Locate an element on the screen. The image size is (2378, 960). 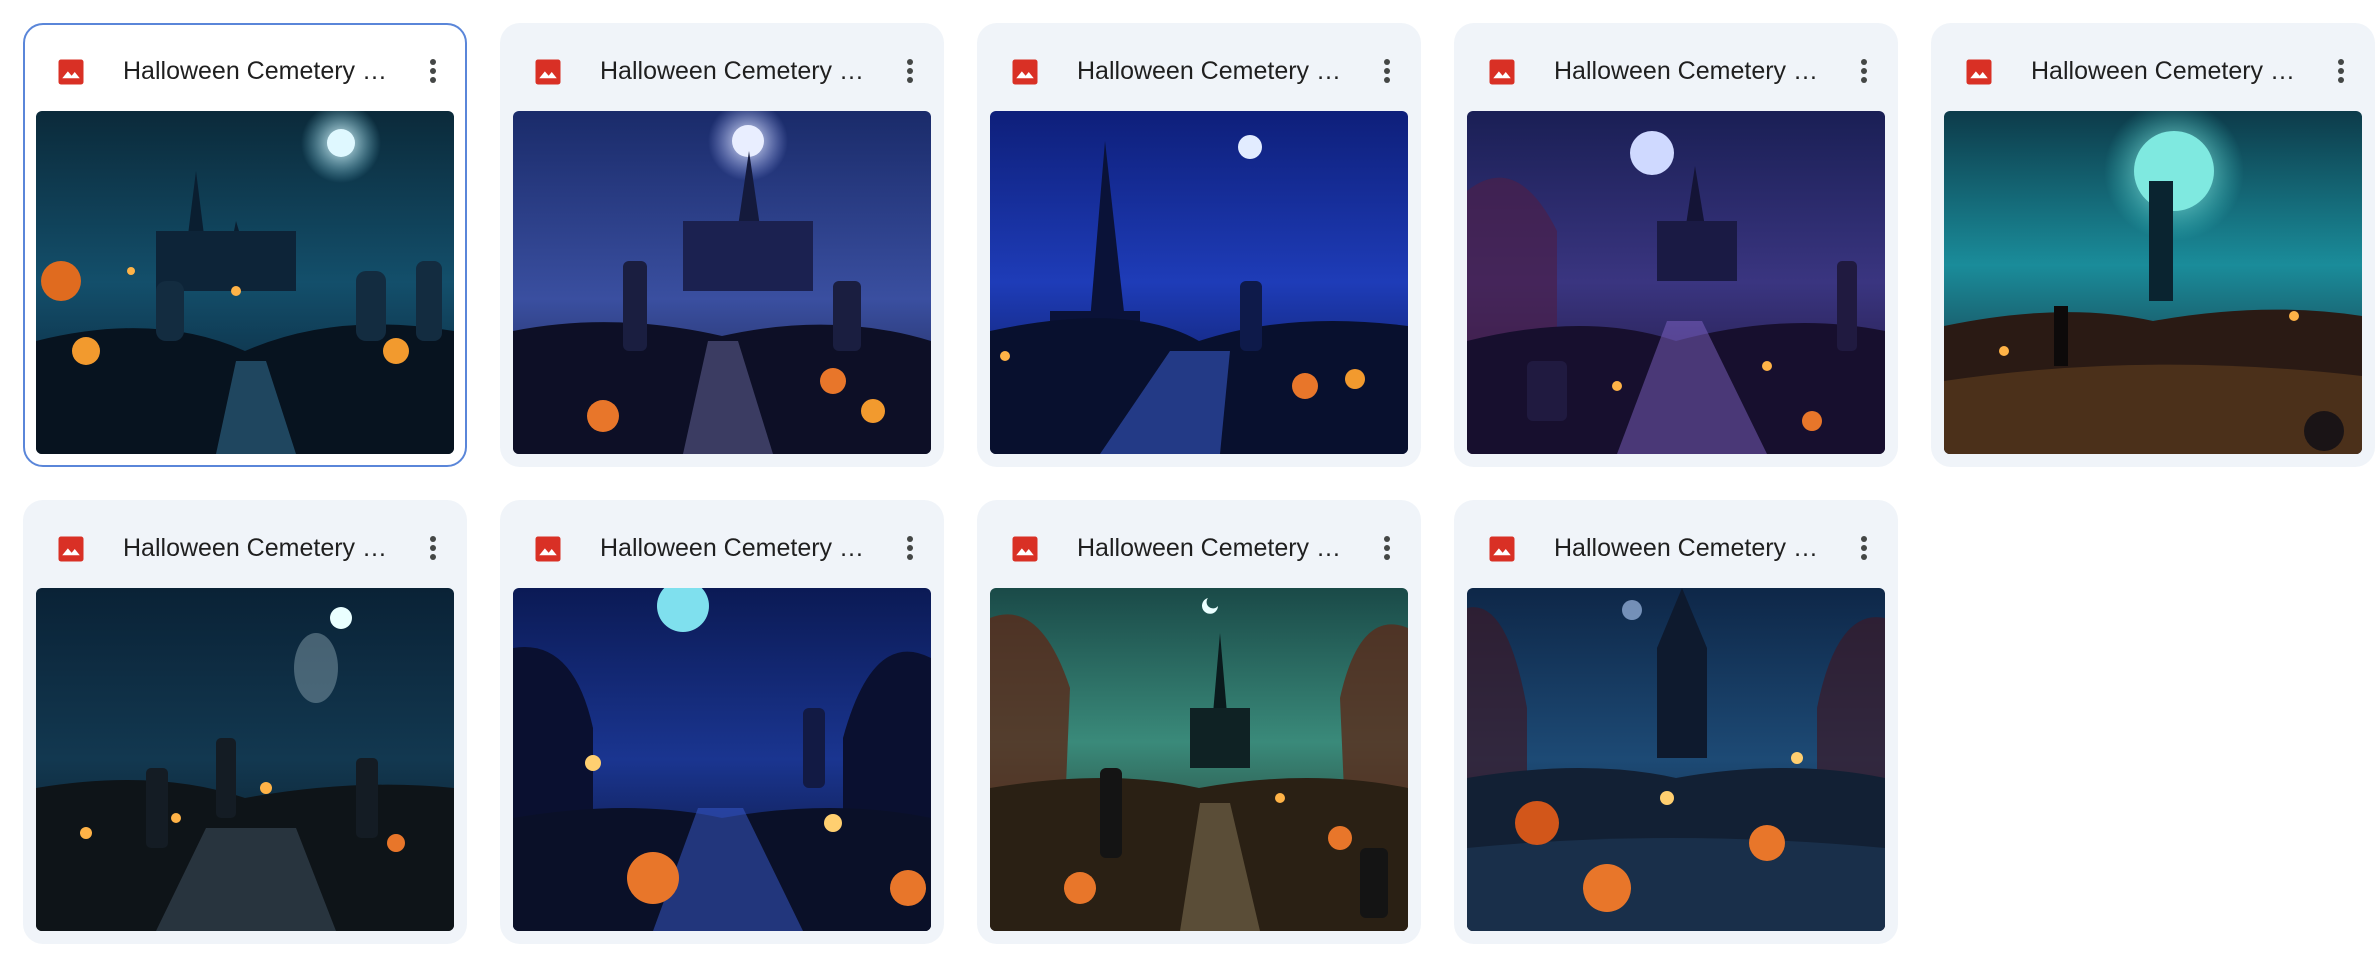
file-card-header: Halloween Cemetery Background 9 is located at coordinates (1676, 544).